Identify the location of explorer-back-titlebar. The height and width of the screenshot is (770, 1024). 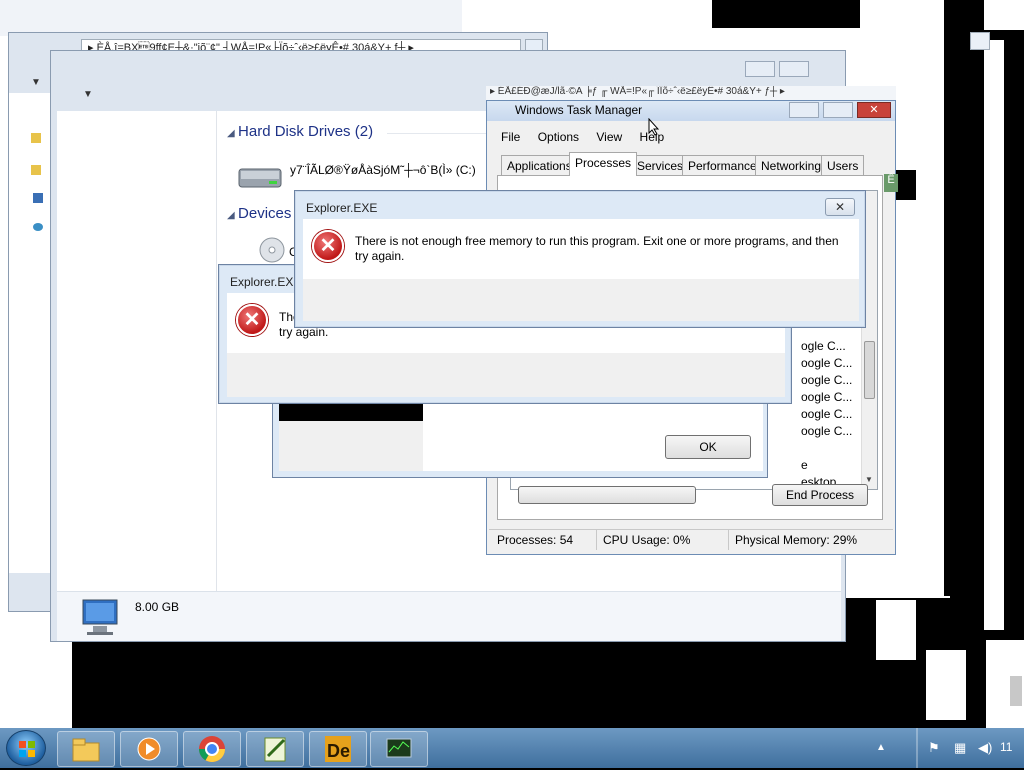
(231, 18).